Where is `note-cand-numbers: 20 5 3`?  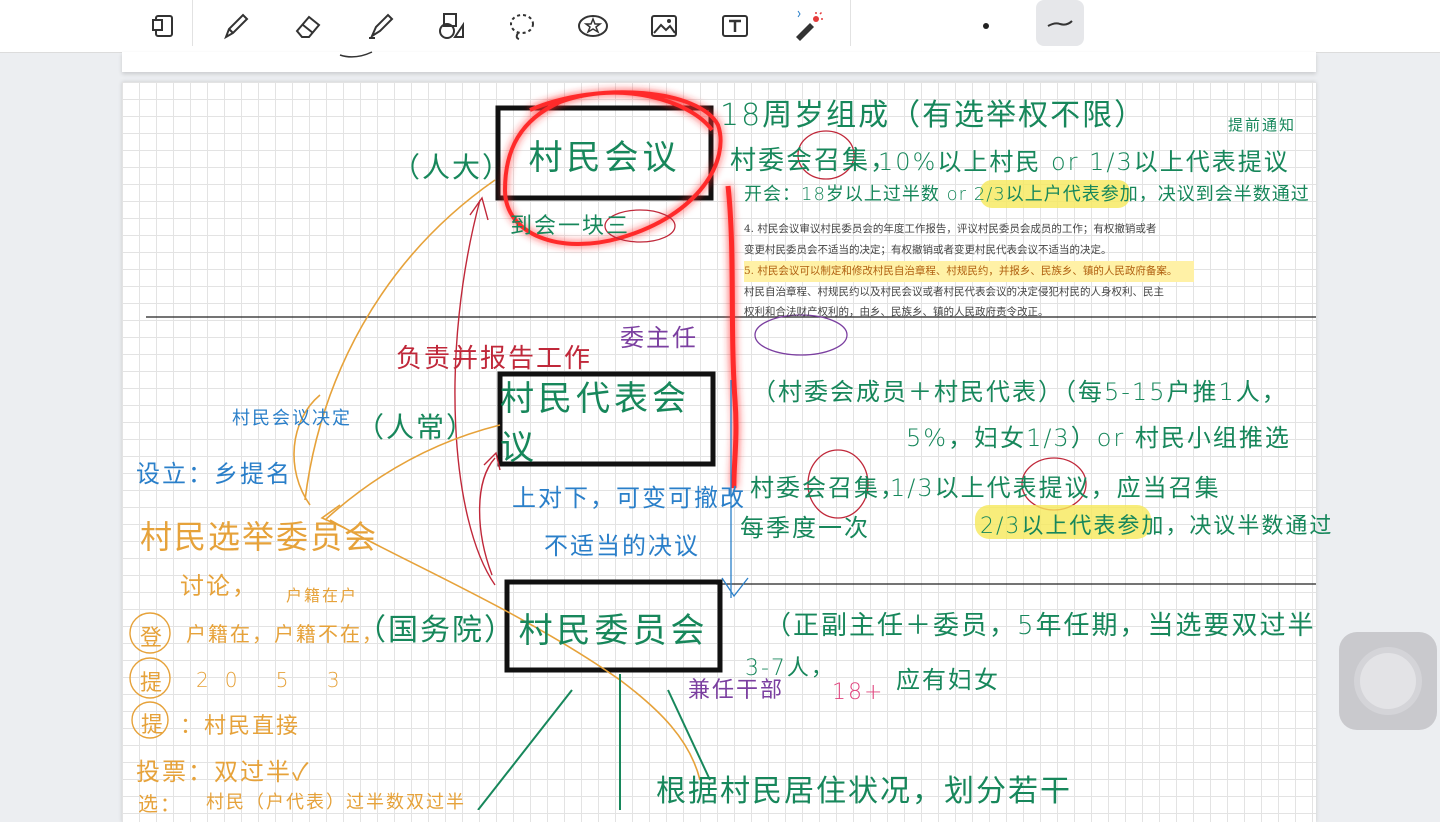
note-cand-numbers: 20 5 3 is located at coordinates (276, 680).